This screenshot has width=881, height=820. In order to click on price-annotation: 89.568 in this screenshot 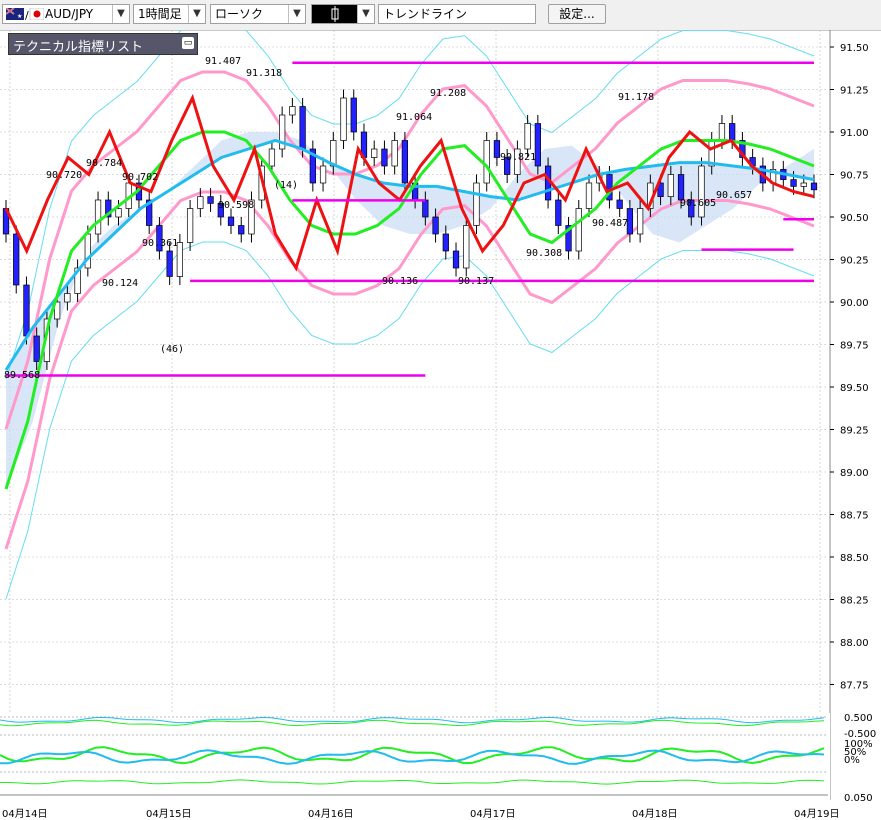, I will do `click(22, 375)`.